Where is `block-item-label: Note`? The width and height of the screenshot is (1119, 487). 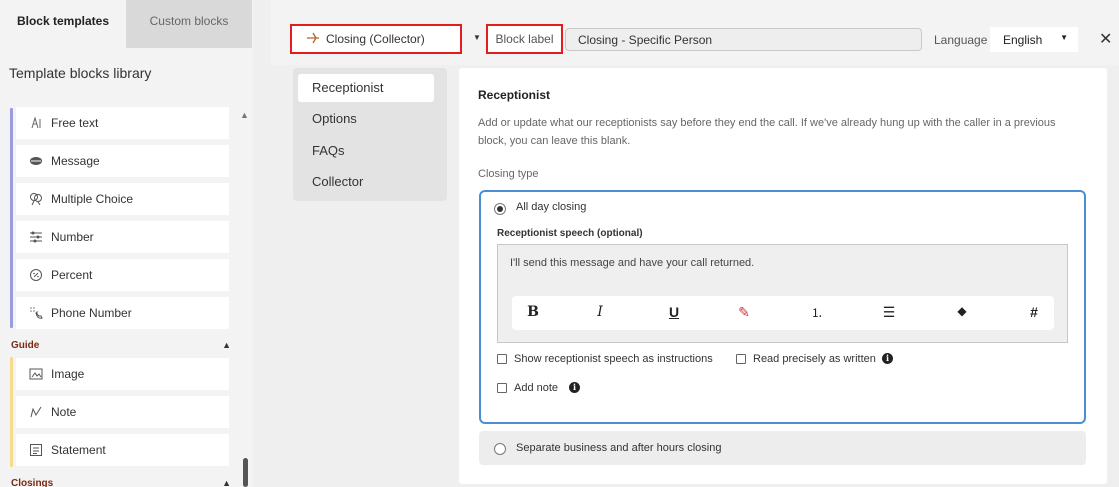 block-item-label: Note is located at coordinates (64, 412).